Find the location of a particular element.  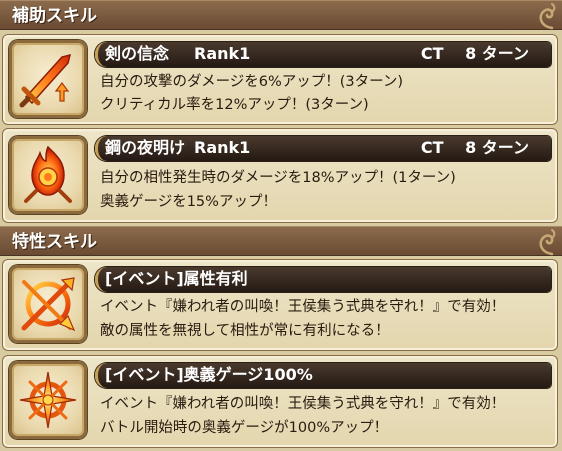

skill-description-line: 自分の相性発生時のダメージを18%アップ！(1ターン) is located at coordinates (278, 178).